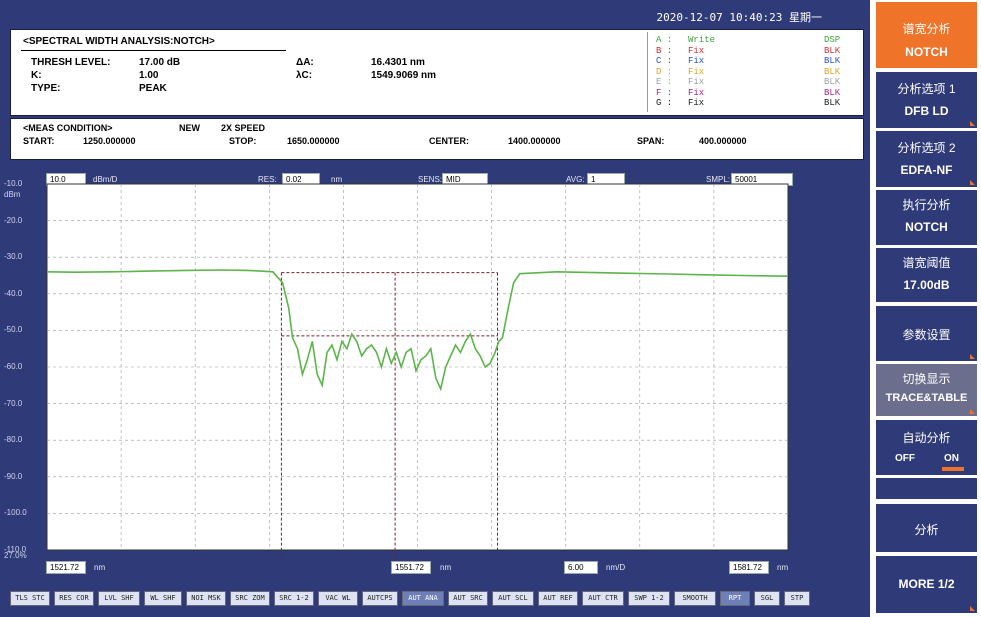 Image resolution: width=981 pixels, height=617 pixels. What do you see at coordinates (749, 567) in the screenshot?
I see `stop-wl-field: 1581.72` at bounding box center [749, 567].